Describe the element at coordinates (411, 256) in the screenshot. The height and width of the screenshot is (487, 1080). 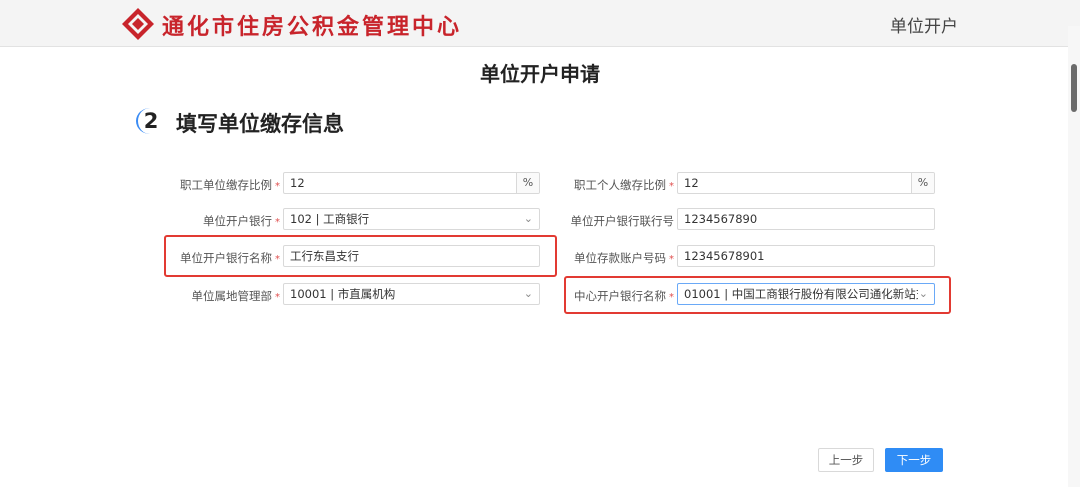
I see `bank-name-input: 工行东昌支行` at that location.